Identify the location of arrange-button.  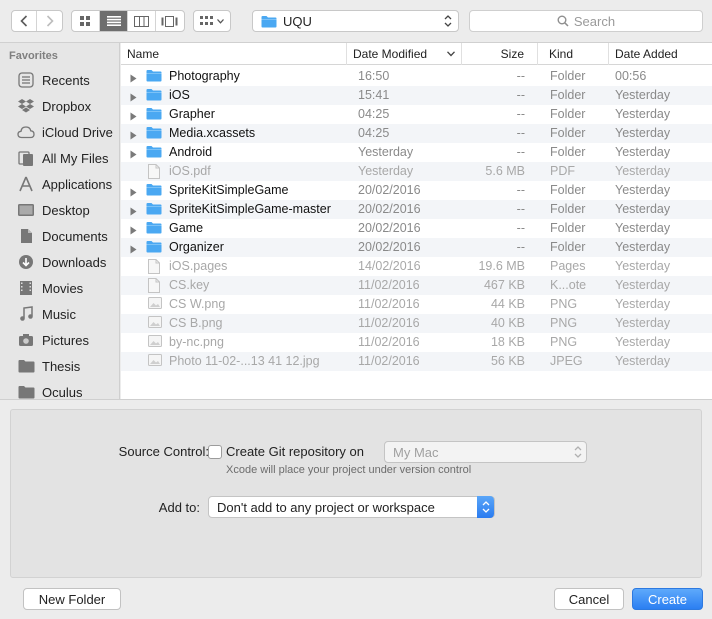
(212, 21).